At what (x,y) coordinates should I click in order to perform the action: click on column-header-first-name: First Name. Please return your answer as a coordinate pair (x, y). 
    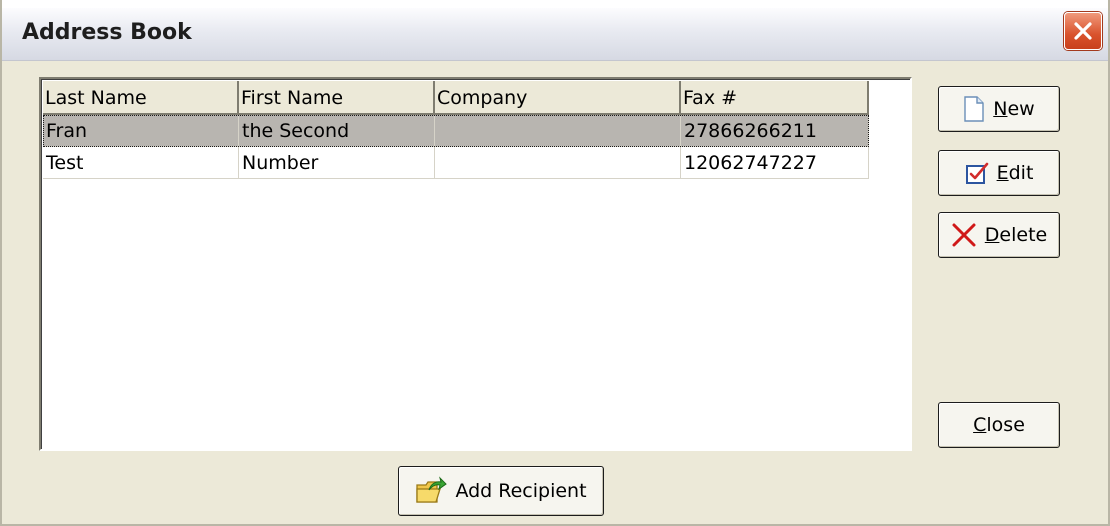
    Looking at the image, I should click on (337, 98).